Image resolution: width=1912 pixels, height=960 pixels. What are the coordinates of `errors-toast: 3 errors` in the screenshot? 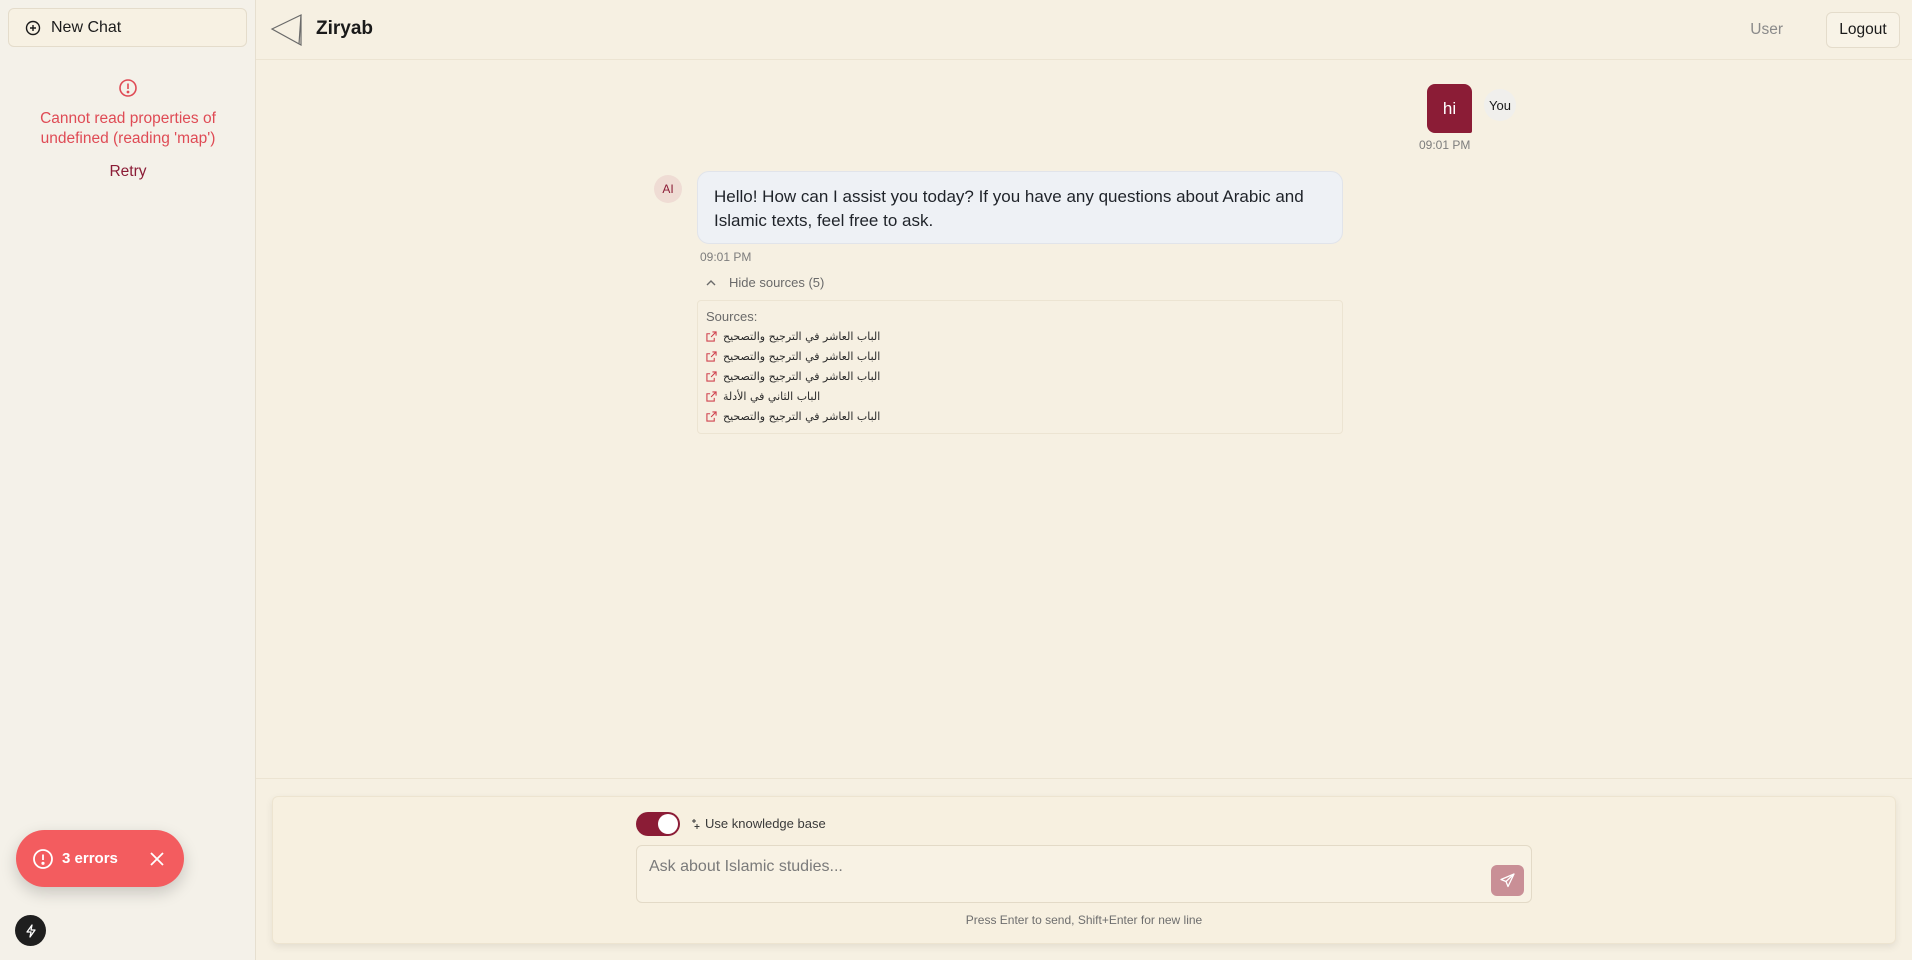 It's located at (100, 858).